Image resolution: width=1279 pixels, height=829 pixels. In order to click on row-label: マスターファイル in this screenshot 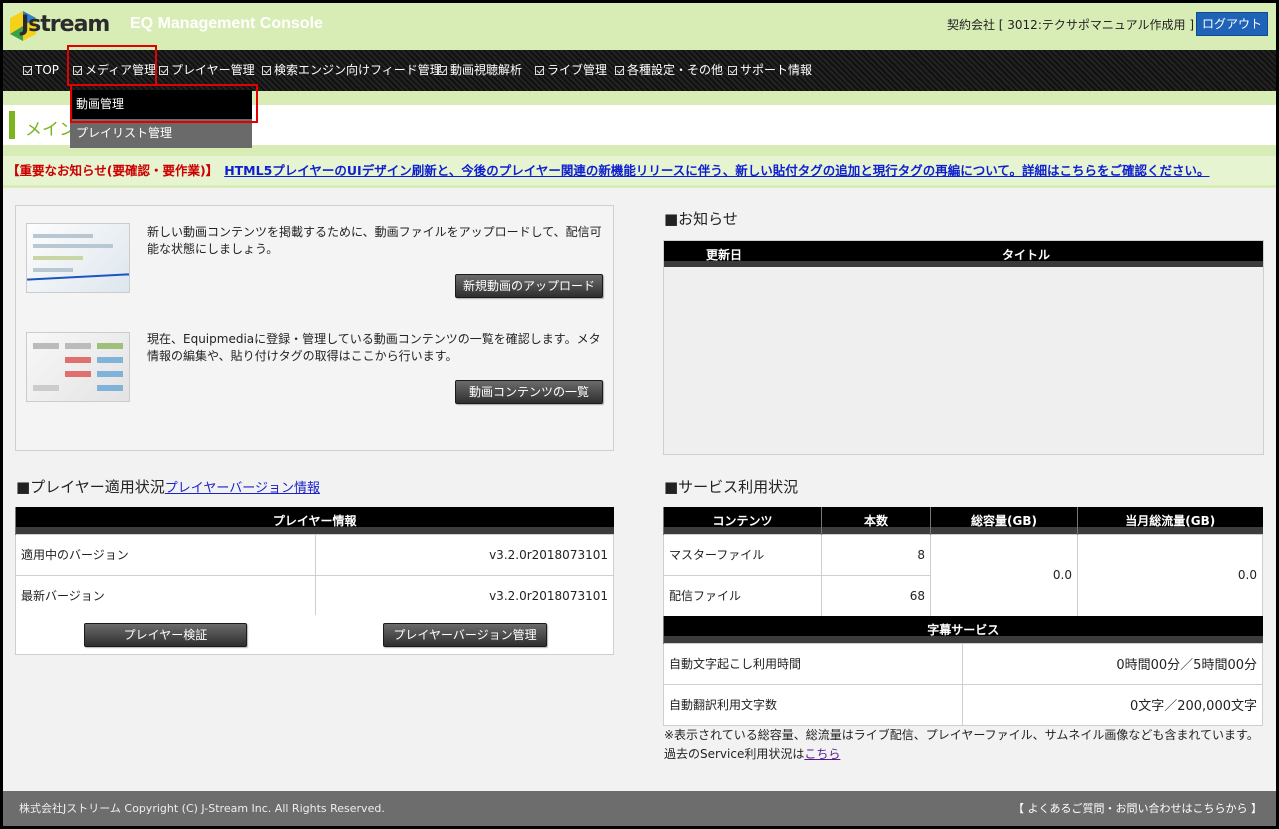, I will do `click(742, 554)`.